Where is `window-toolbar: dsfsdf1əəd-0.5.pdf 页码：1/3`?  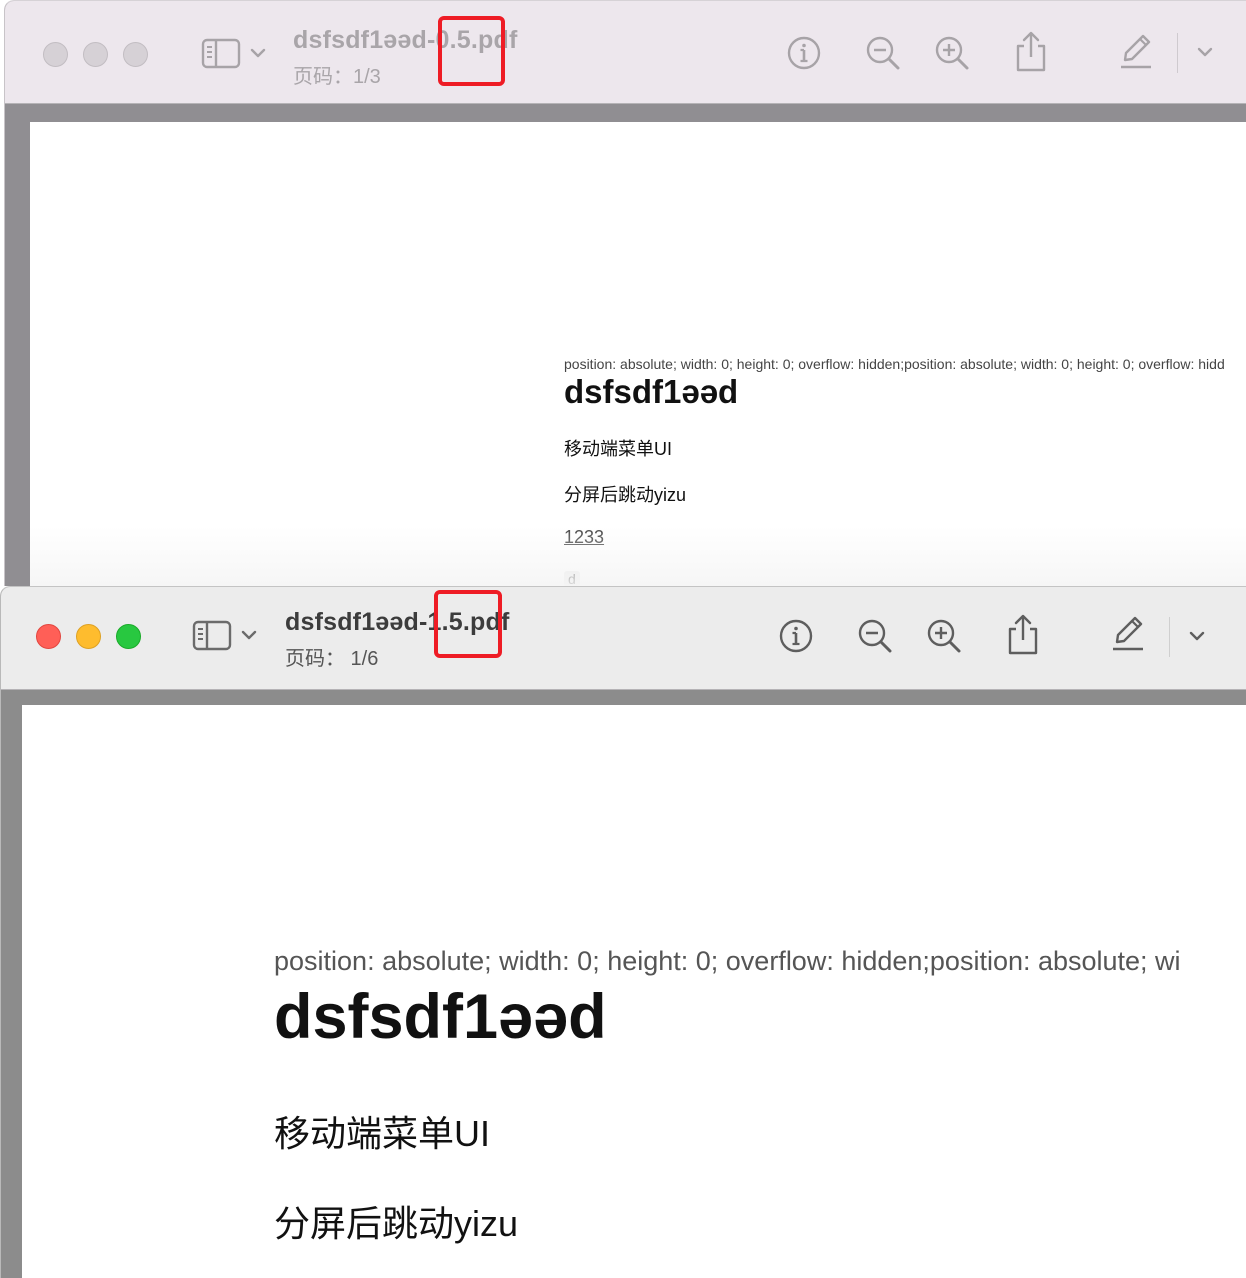 window-toolbar: dsfsdf1əəd-0.5.pdf 页码：1/3 is located at coordinates (625, 52).